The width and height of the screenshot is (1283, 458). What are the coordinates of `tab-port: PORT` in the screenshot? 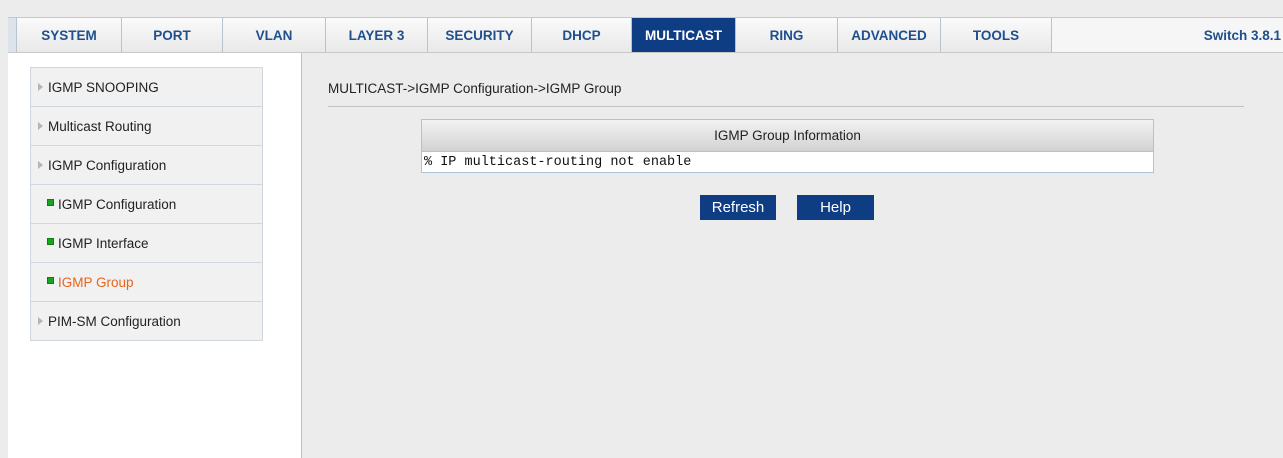 It's located at (172, 35).